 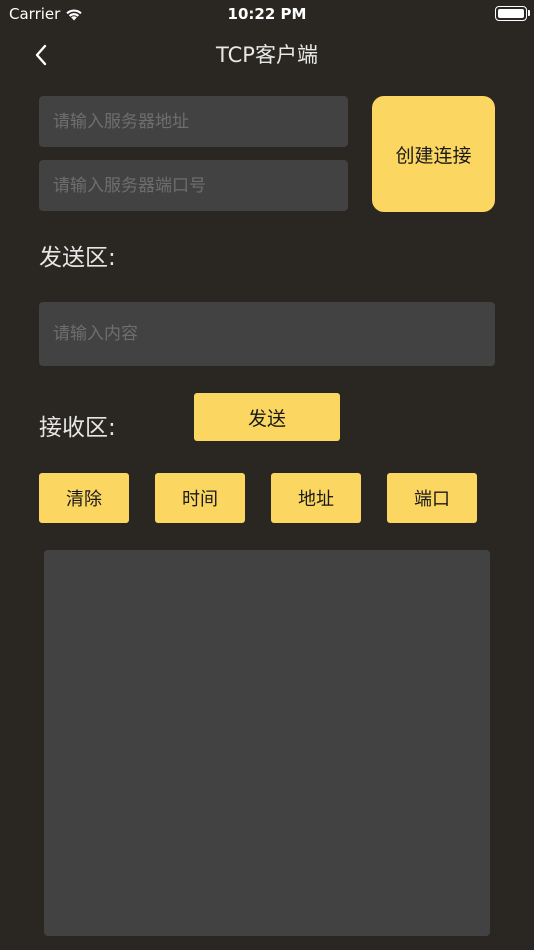 I want to click on create-connection-button: 创建连接, so click(x=433, y=154).